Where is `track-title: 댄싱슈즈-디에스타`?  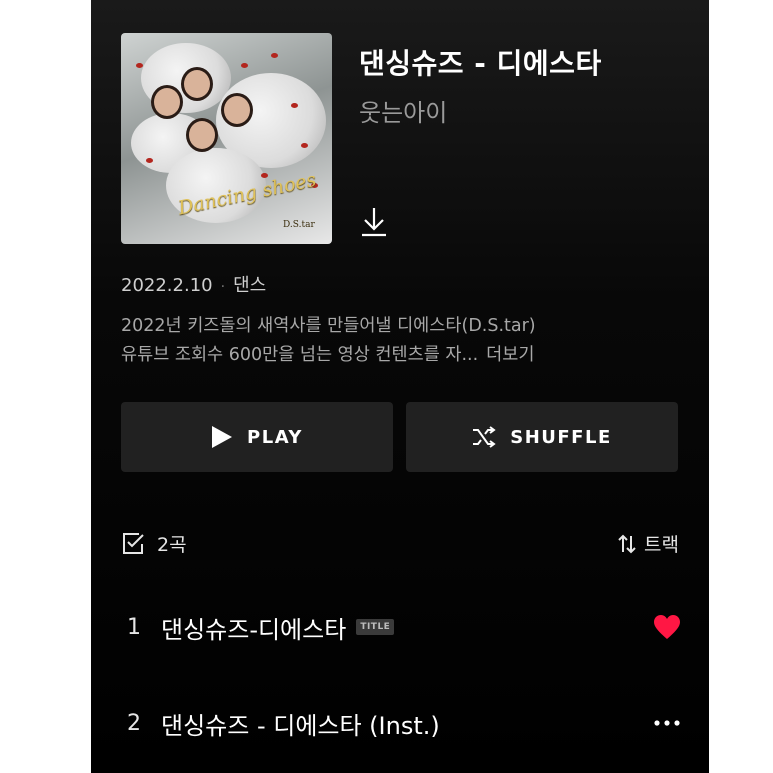
track-title: 댄싱슈즈-디에스타 is located at coordinates (254, 629).